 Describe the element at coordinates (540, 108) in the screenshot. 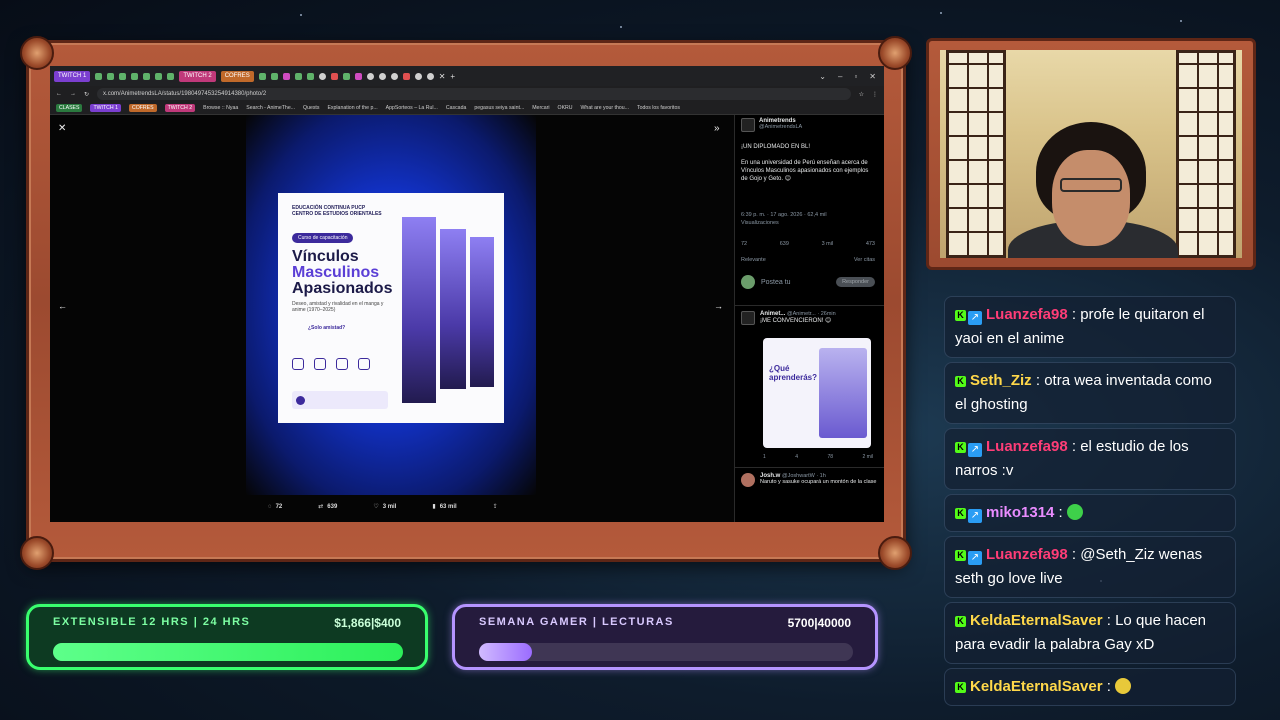

I see `bookmark-item: Mercari` at that location.